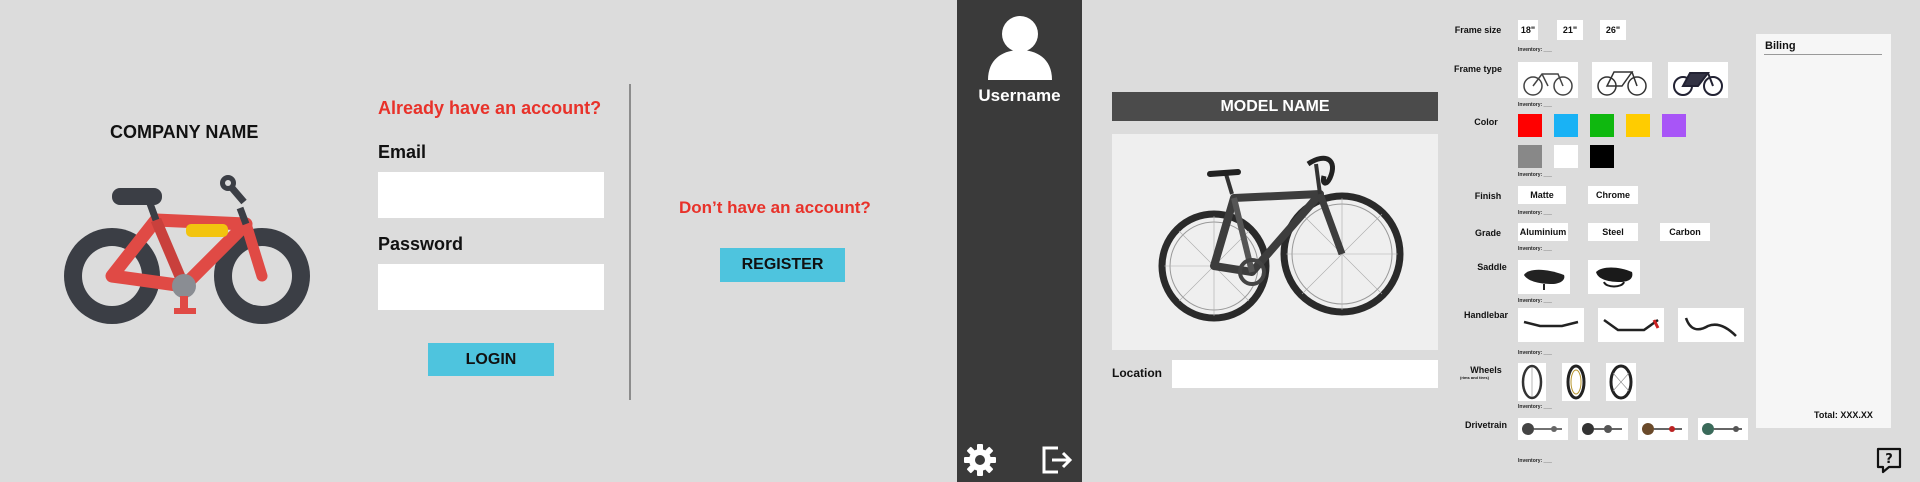  I want to click on flat-handlebar-icon, so click(1551, 324).